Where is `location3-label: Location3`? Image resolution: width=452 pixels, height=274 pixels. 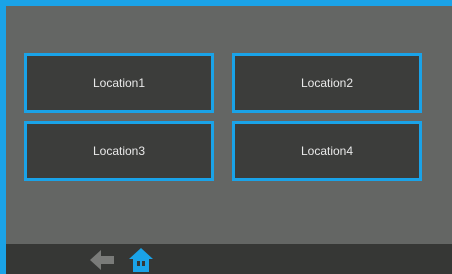
location3-label: Location3 is located at coordinates (119, 151).